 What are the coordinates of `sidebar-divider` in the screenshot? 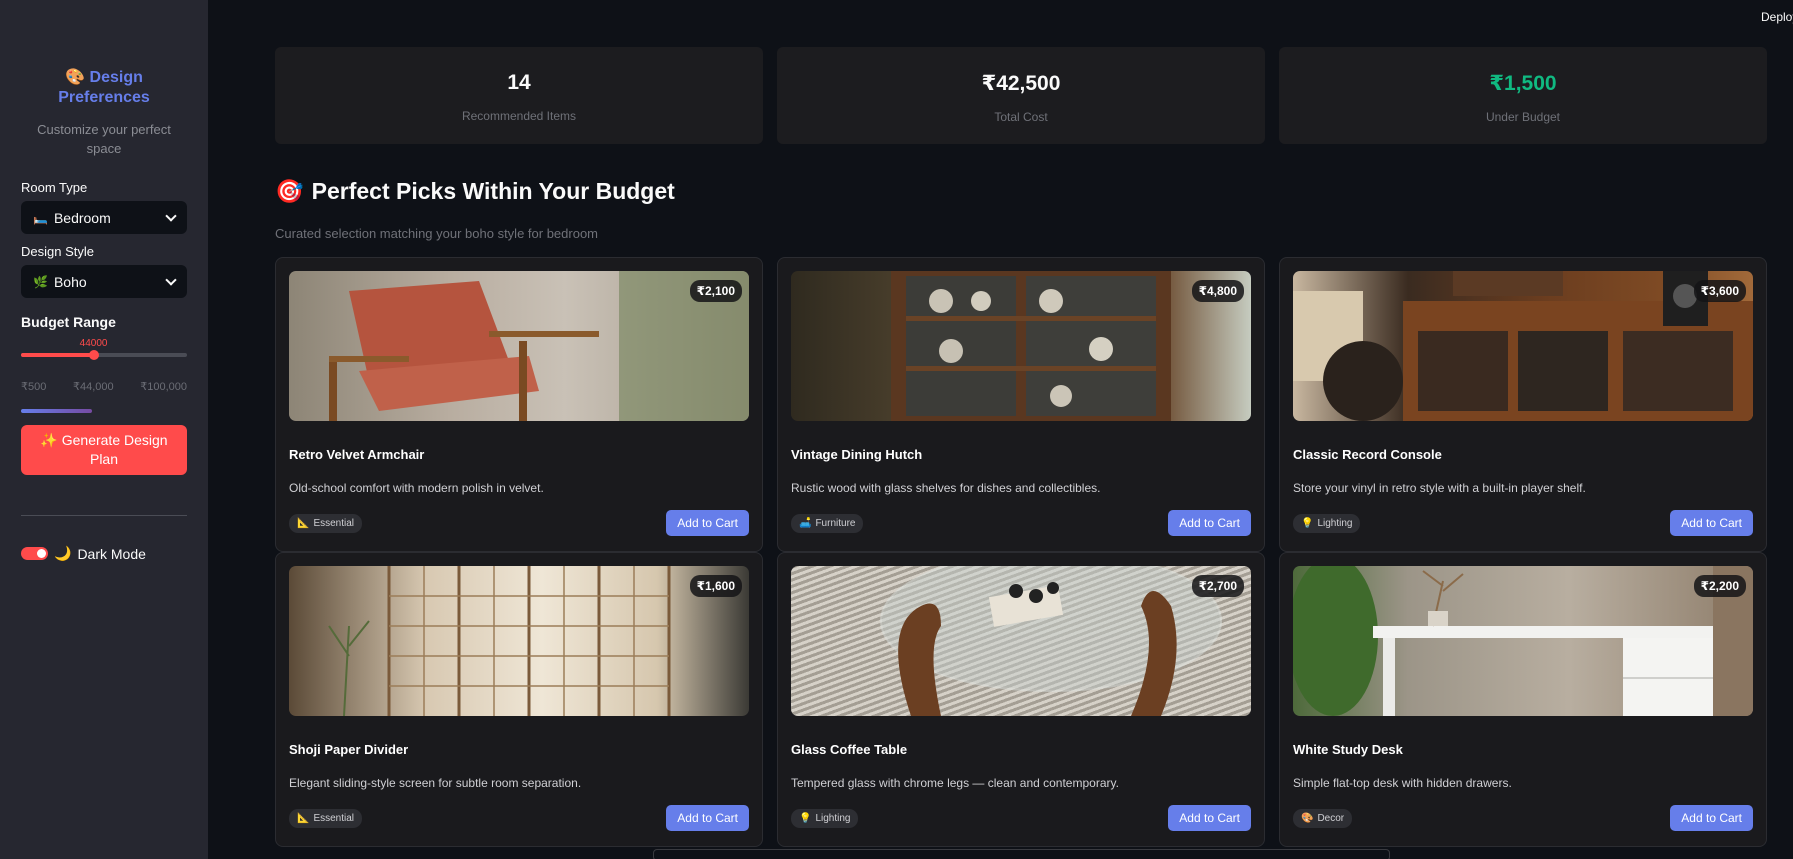 It's located at (104, 515).